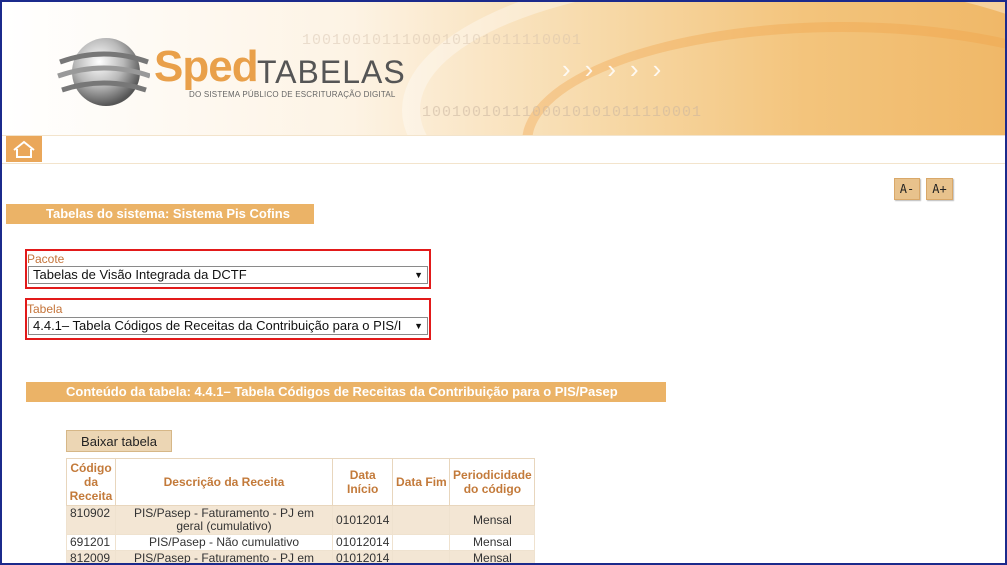 Image resolution: width=1007 pixels, height=565 pixels. Describe the element at coordinates (119, 441) in the screenshot. I see `download-table-button: Baixar tabela` at that location.